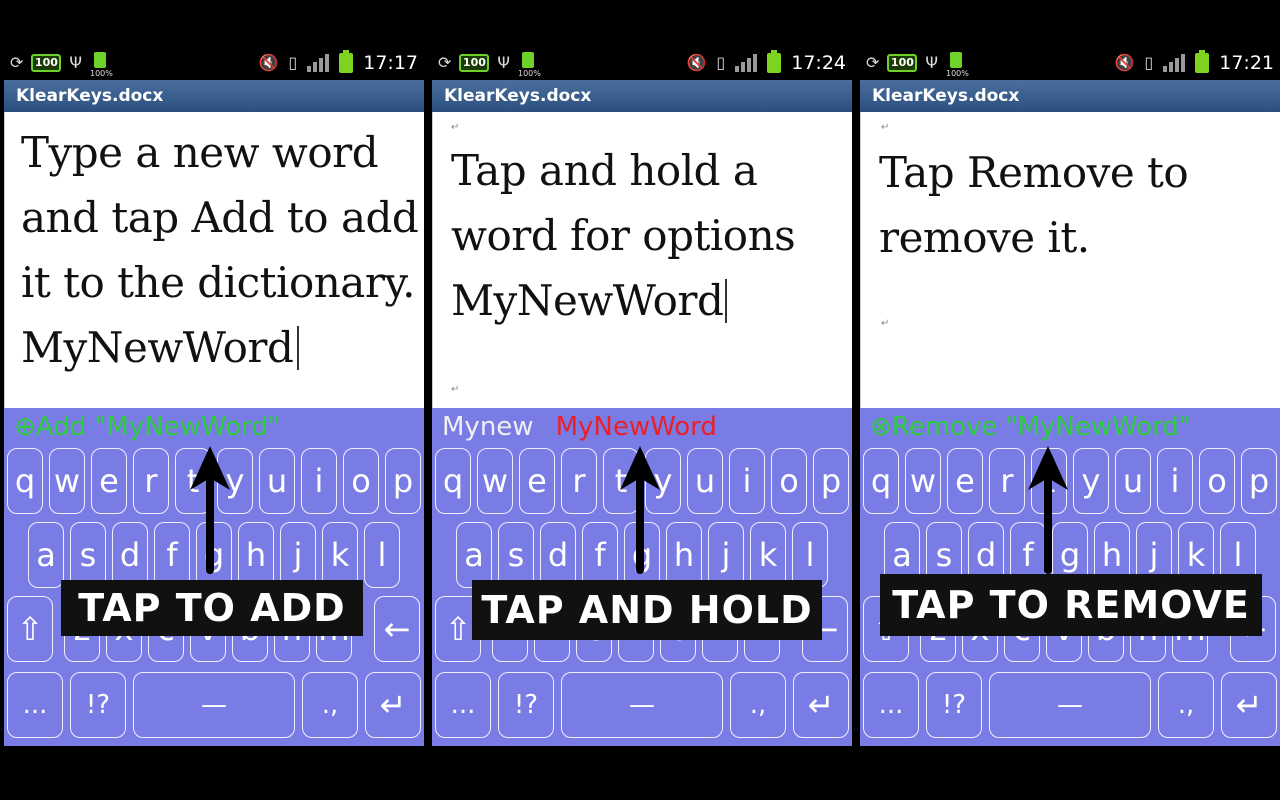 This screenshot has height=800, width=1280. I want to click on doc-line: remove it., so click(984, 237).